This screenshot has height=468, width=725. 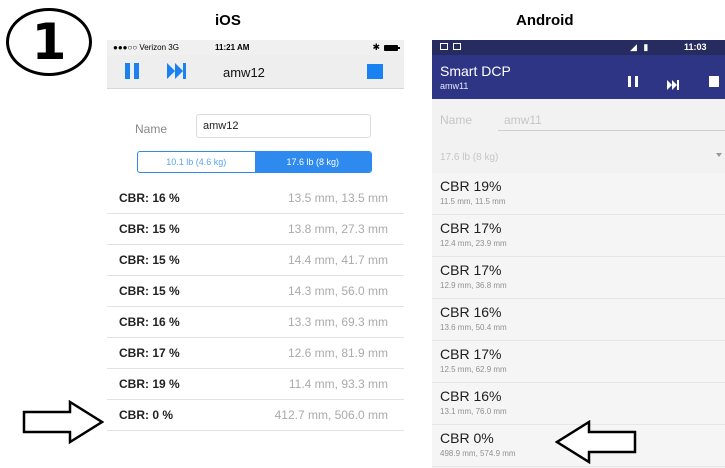 What do you see at coordinates (475, 71) in the screenshot?
I see `app-title: Smart DCP` at bounding box center [475, 71].